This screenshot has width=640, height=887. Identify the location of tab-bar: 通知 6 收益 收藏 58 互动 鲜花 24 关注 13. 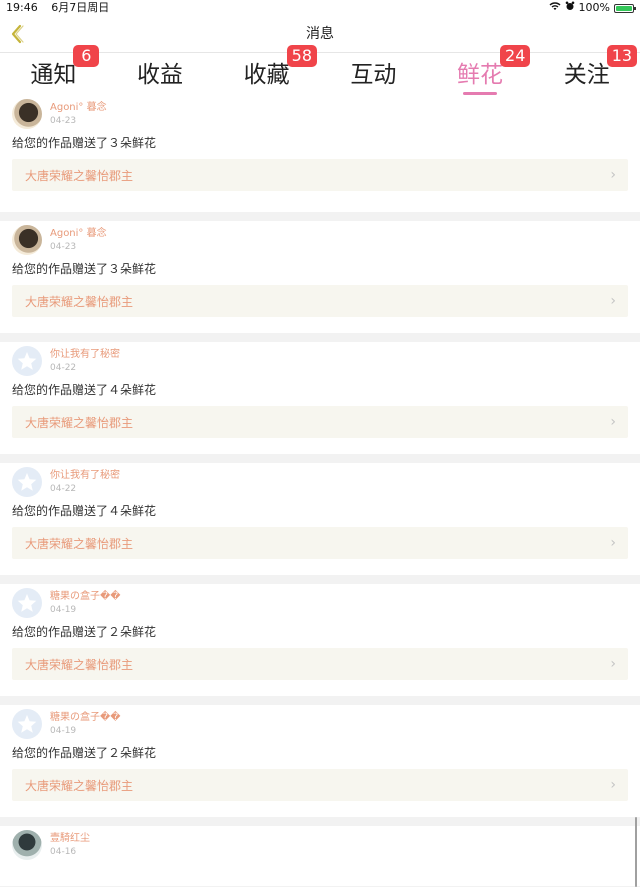
(320, 72).